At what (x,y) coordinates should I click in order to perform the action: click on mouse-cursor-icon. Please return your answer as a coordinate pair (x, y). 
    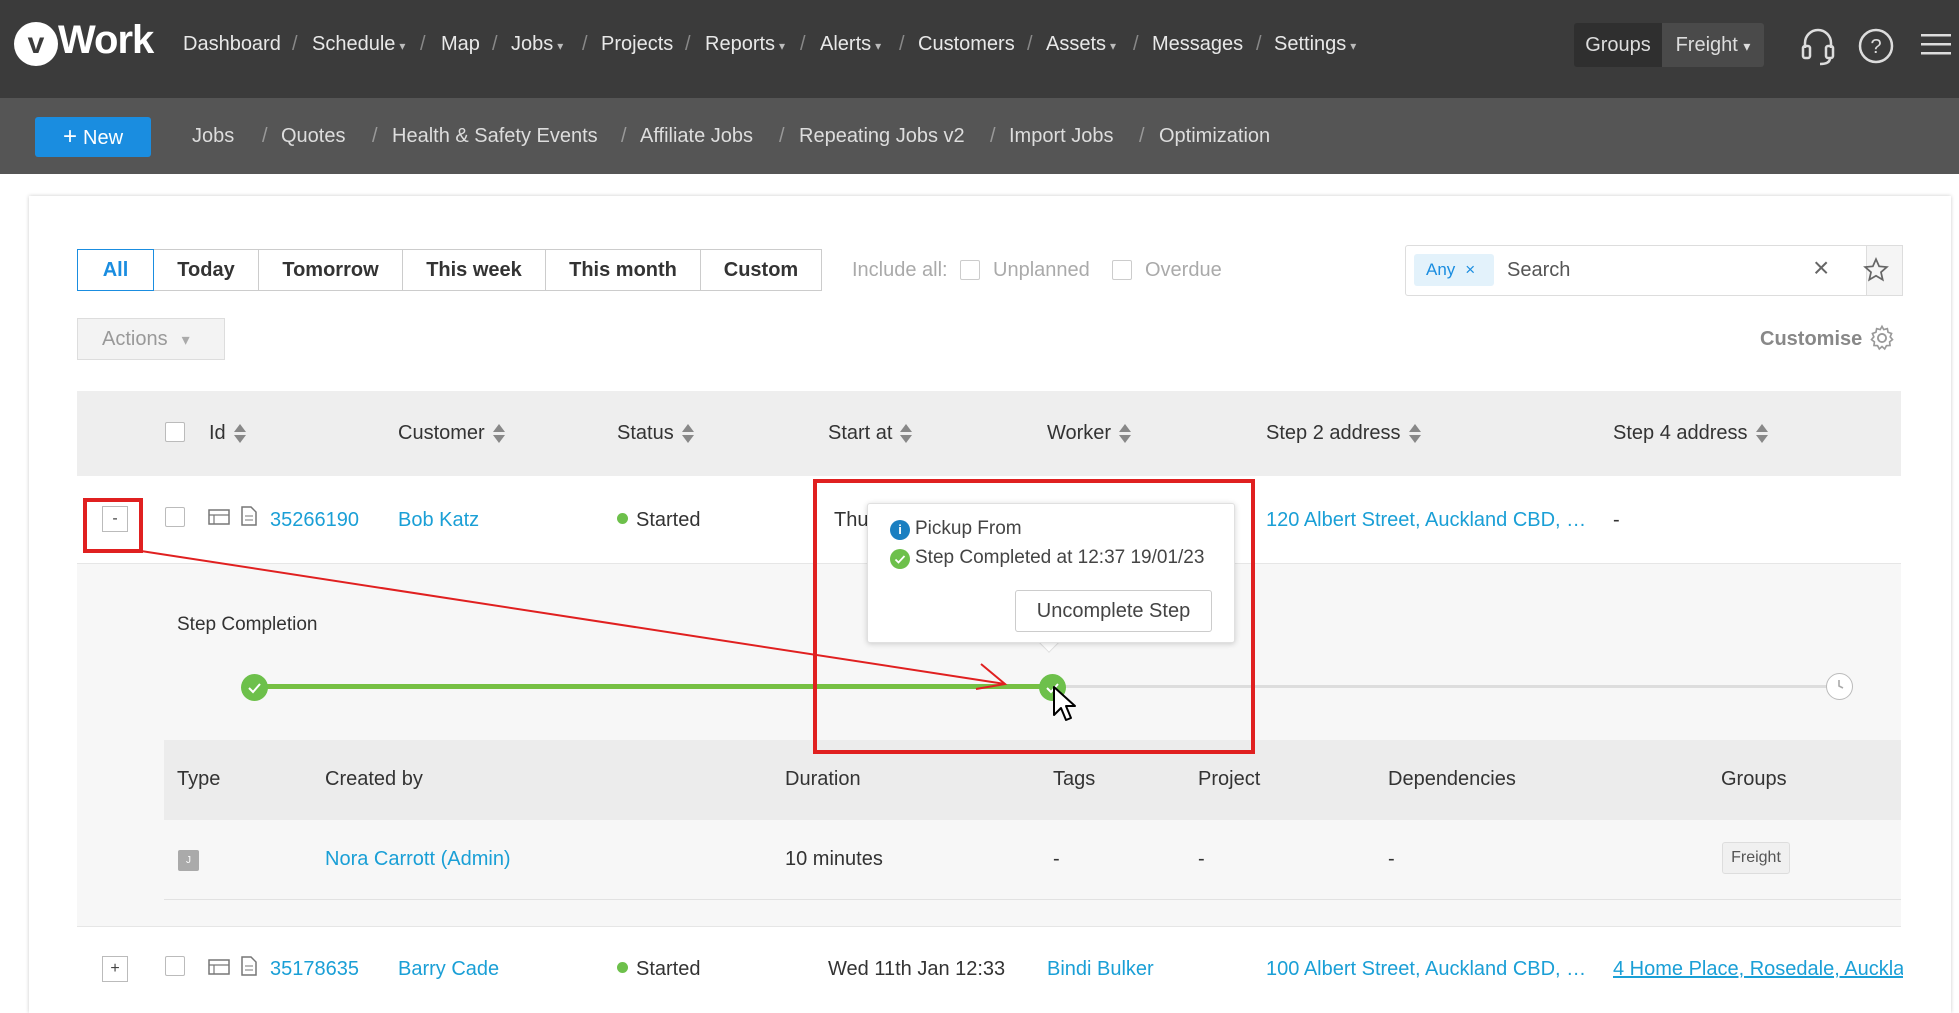
    Looking at the image, I should click on (1065, 707).